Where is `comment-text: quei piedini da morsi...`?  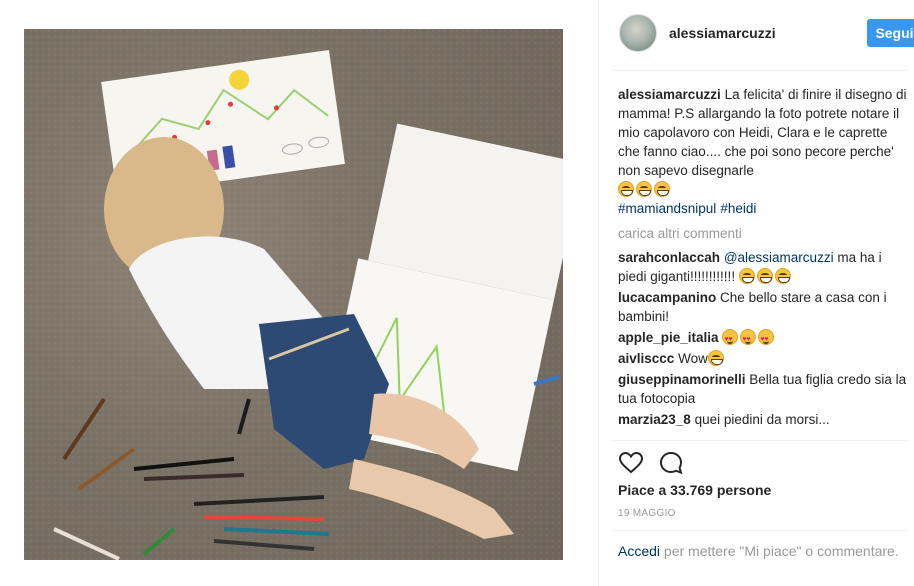 comment-text: quei piedini da morsi... is located at coordinates (762, 419).